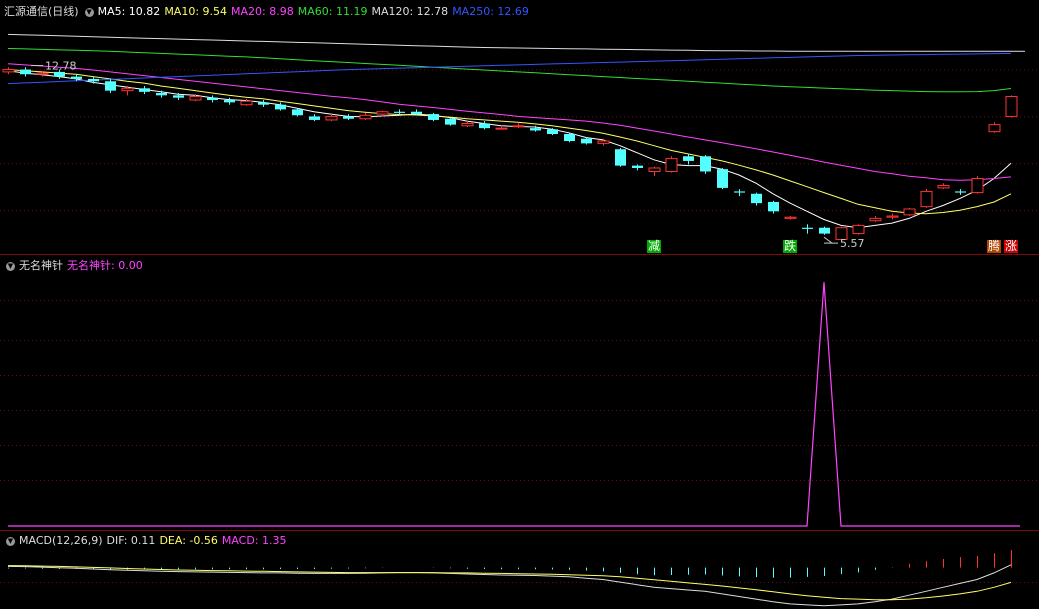 The width and height of the screenshot is (1039, 609). I want to click on signal-marker: 涨, so click(1011, 246).